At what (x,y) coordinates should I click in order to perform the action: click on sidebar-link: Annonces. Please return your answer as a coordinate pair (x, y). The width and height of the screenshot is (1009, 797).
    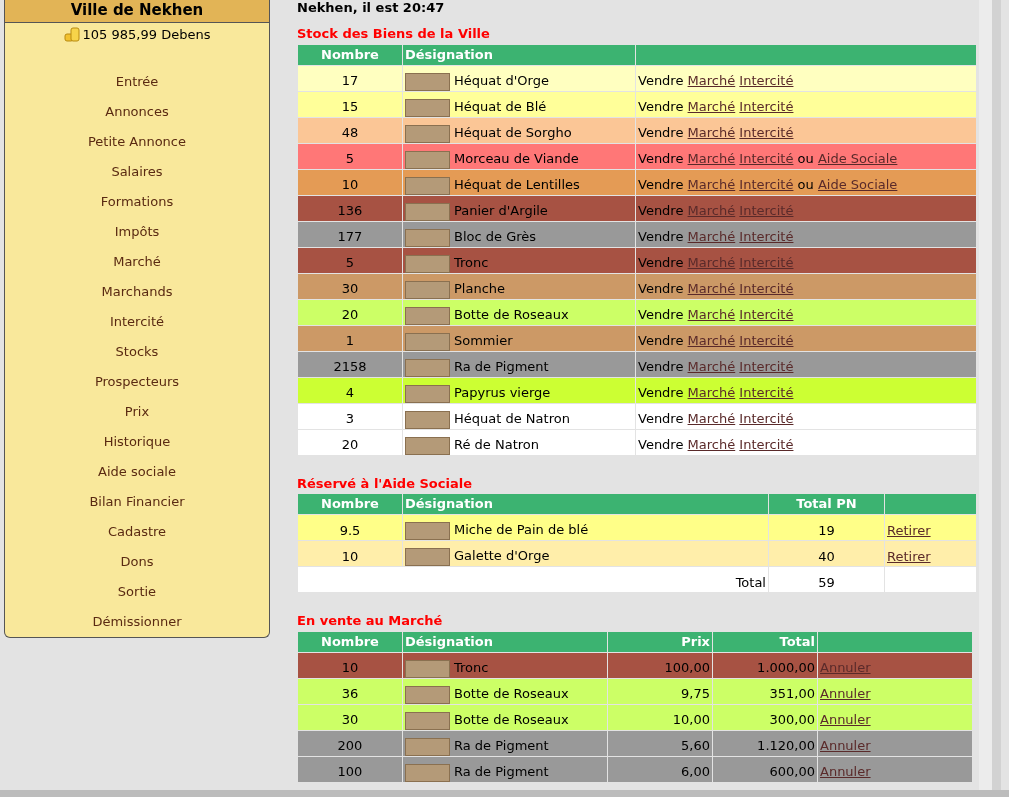
    Looking at the image, I should click on (137, 111).